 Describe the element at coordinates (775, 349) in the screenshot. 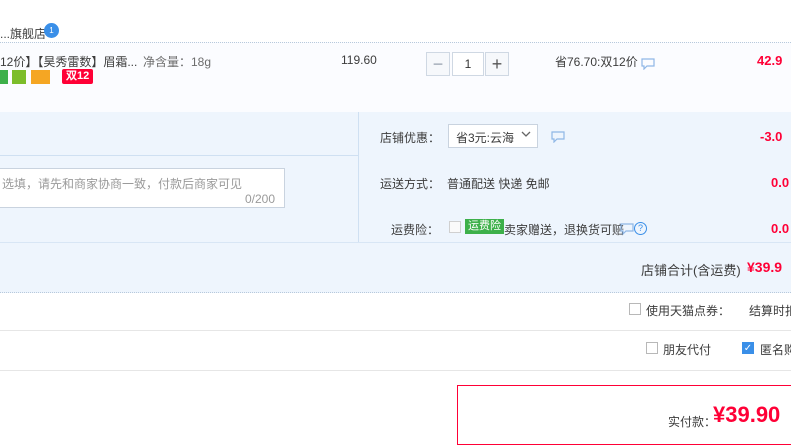

I see `anonymous-purchase-label: 匿名购` at that location.